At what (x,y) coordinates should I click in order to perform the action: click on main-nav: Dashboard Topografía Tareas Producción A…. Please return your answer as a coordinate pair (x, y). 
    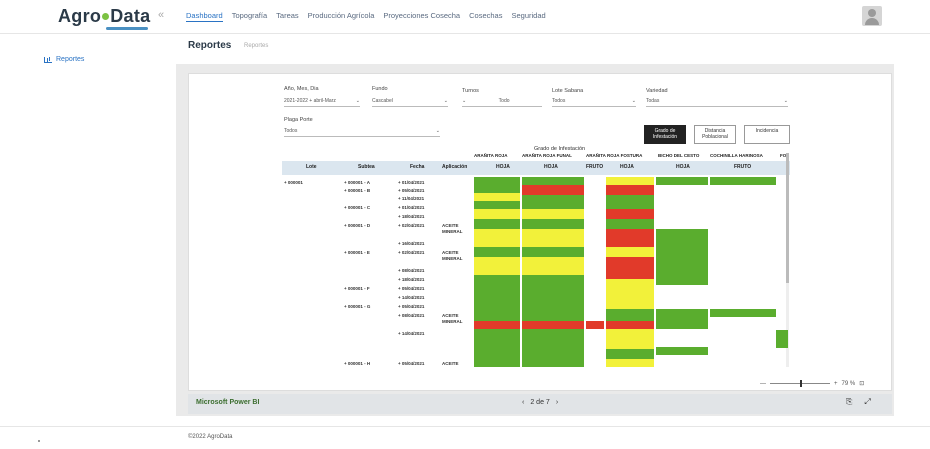
    Looking at the image, I should click on (366, 16).